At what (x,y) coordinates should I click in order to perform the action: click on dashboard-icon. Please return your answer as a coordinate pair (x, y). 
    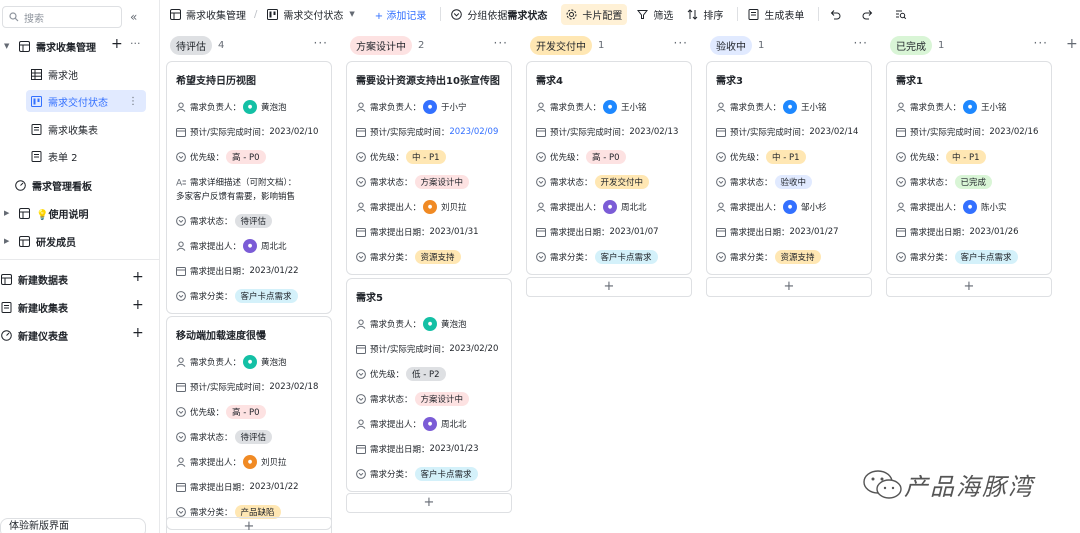
    Looking at the image, I should click on (20, 185).